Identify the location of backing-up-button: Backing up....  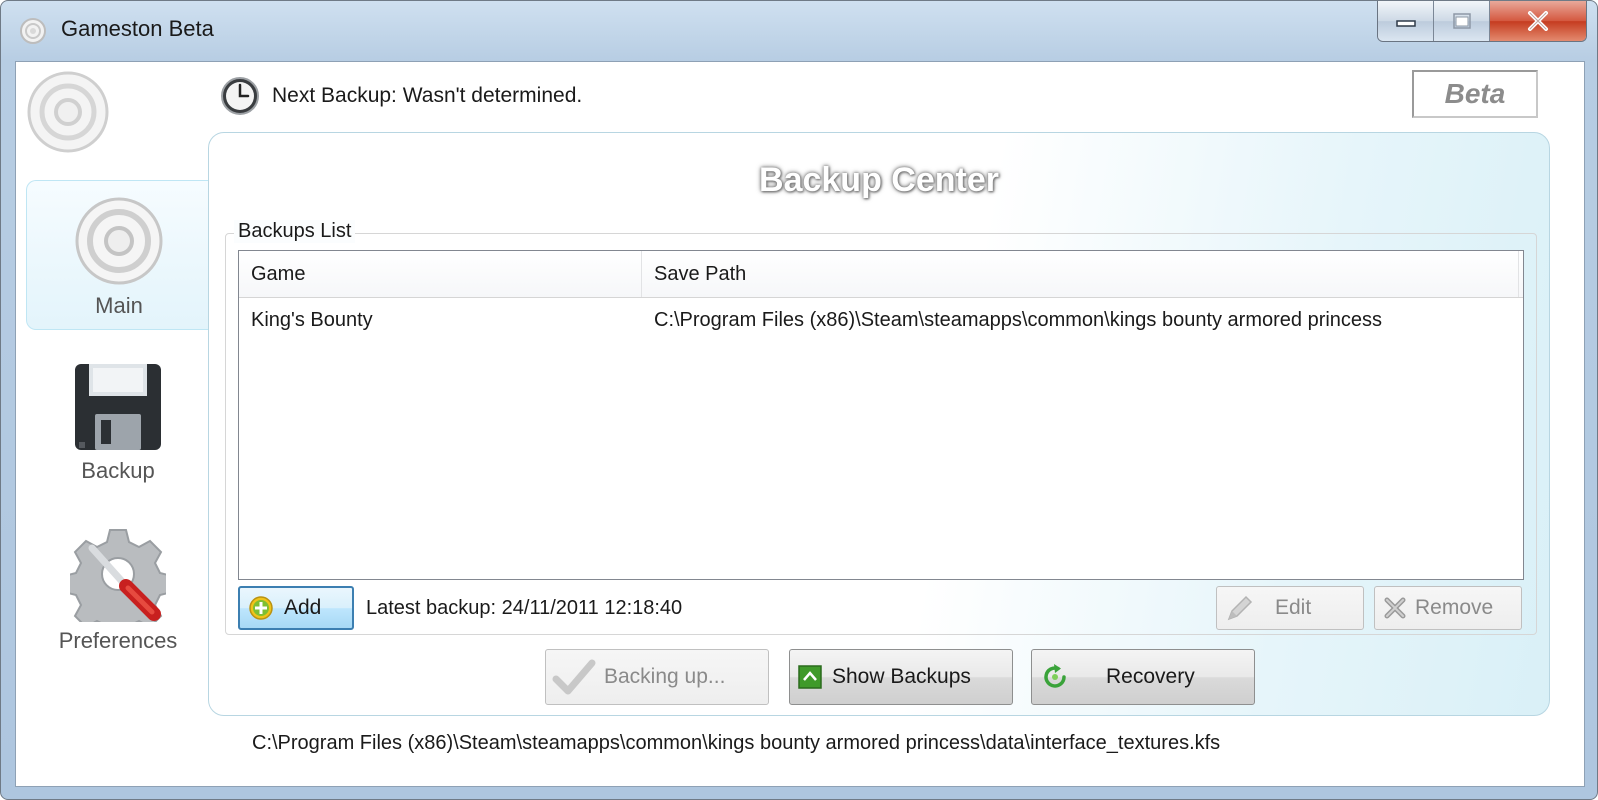
(657, 677).